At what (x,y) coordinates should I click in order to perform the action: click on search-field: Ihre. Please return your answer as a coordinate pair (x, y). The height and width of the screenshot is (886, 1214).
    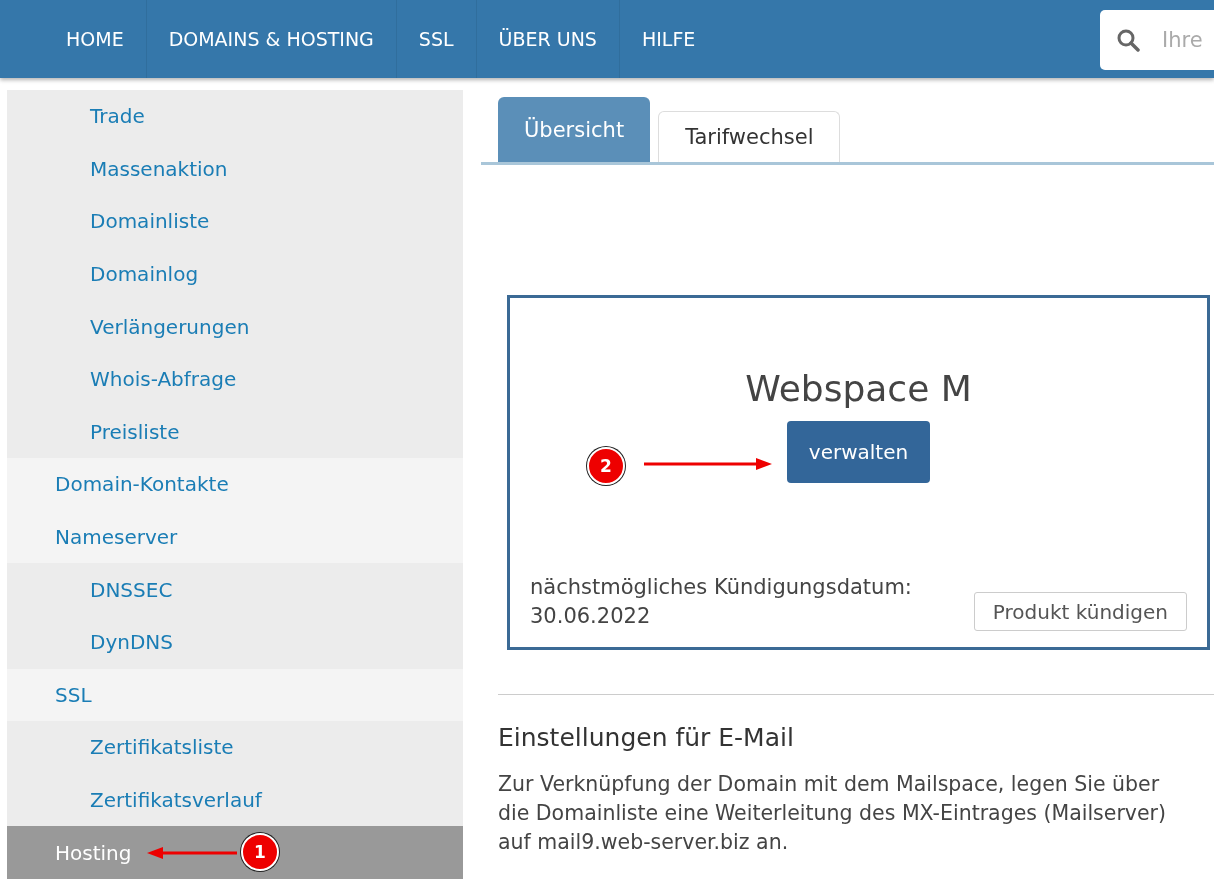
    Looking at the image, I should click on (1157, 40).